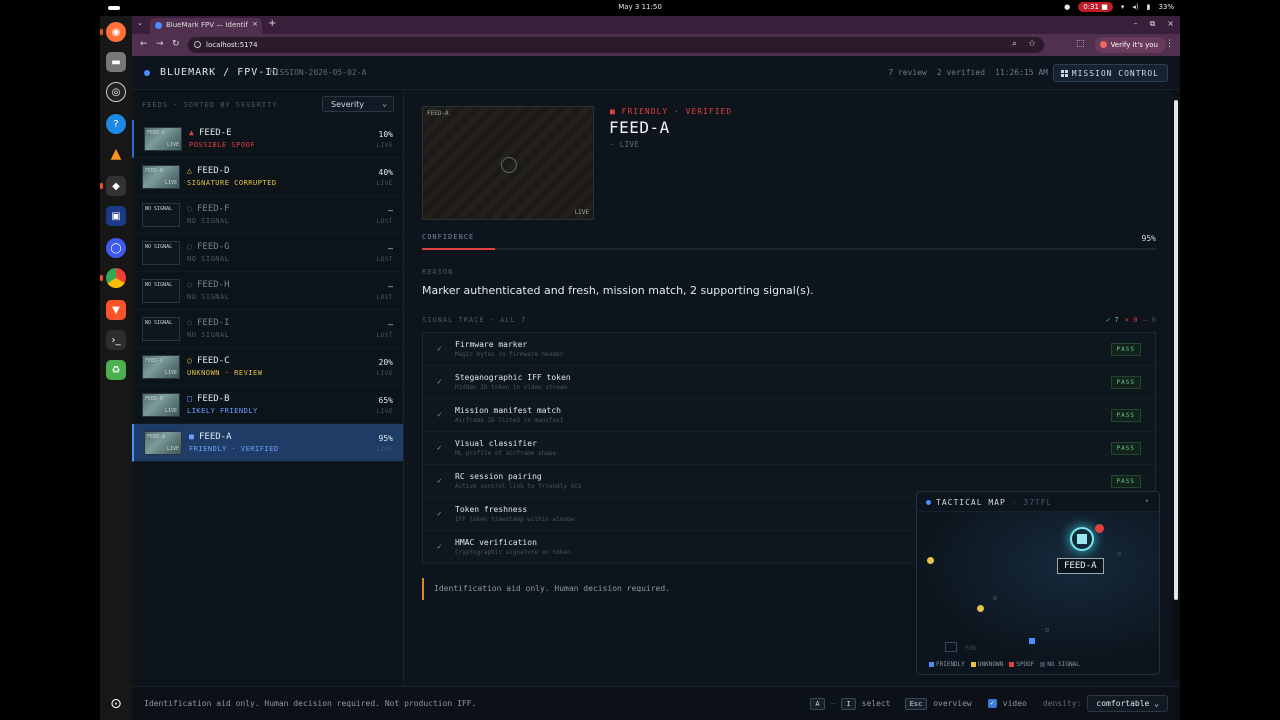  Describe the element at coordinates (267, 291) in the screenshot. I see `feed-item: NO SIGNAL ○ FEED-H NO SIGNAL — LOST` at that location.